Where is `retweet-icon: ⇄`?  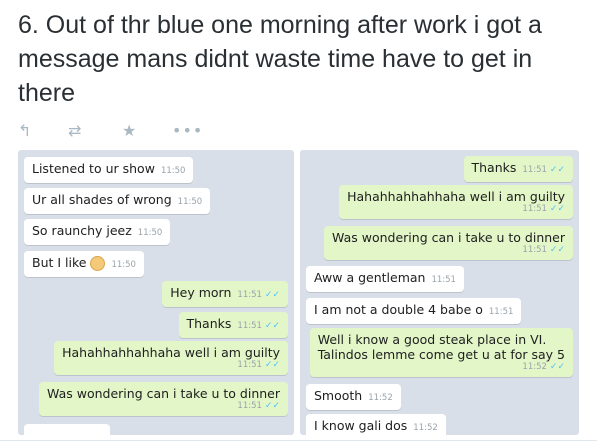 retweet-icon: ⇄ is located at coordinates (74, 131).